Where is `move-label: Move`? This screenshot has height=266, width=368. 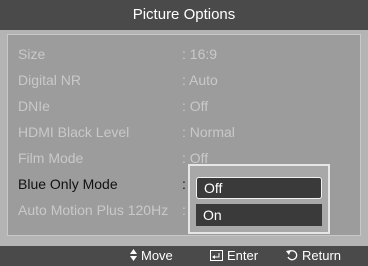 move-label: Move is located at coordinates (157, 255).